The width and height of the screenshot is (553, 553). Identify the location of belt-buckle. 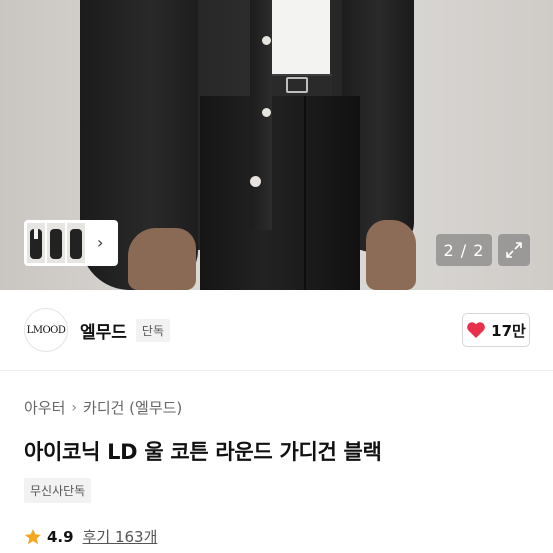
(297, 85).